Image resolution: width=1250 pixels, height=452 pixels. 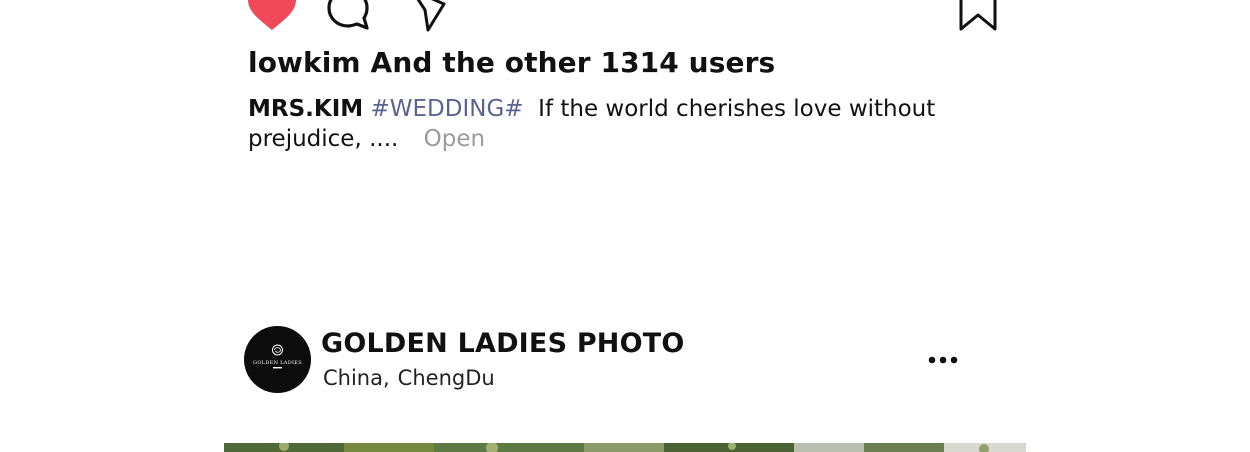 I want to click on caption-author: MRS.KIM, so click(x=305, y=109).